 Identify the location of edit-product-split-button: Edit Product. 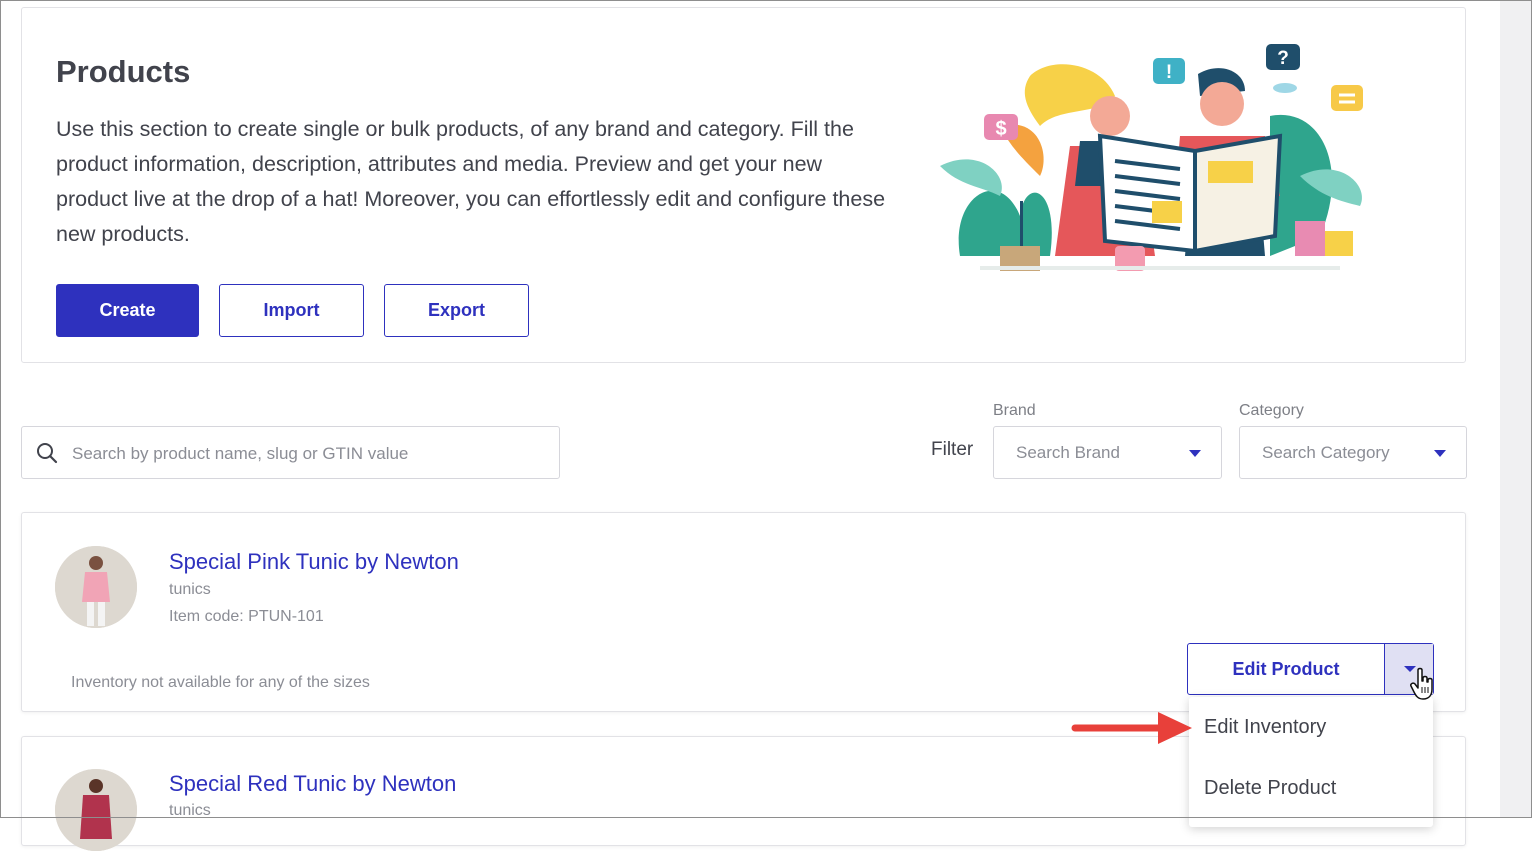
(1310, 669).